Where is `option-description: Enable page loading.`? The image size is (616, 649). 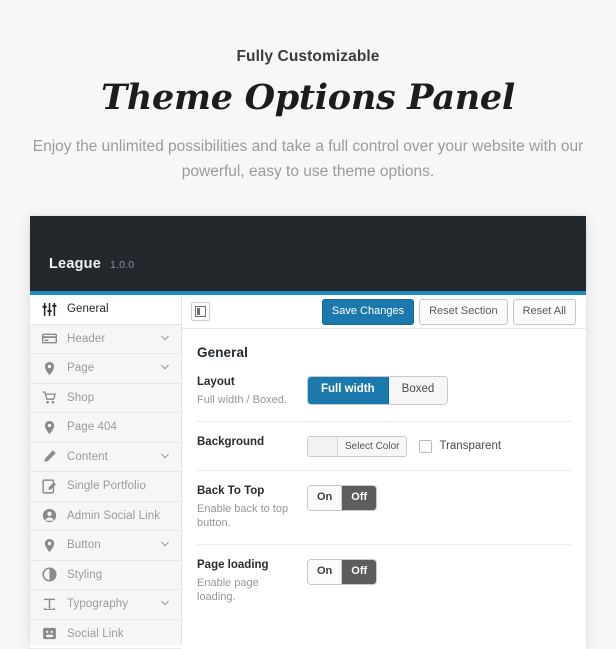
option-description: Enable page loading. is located at coordinates (228, 590).